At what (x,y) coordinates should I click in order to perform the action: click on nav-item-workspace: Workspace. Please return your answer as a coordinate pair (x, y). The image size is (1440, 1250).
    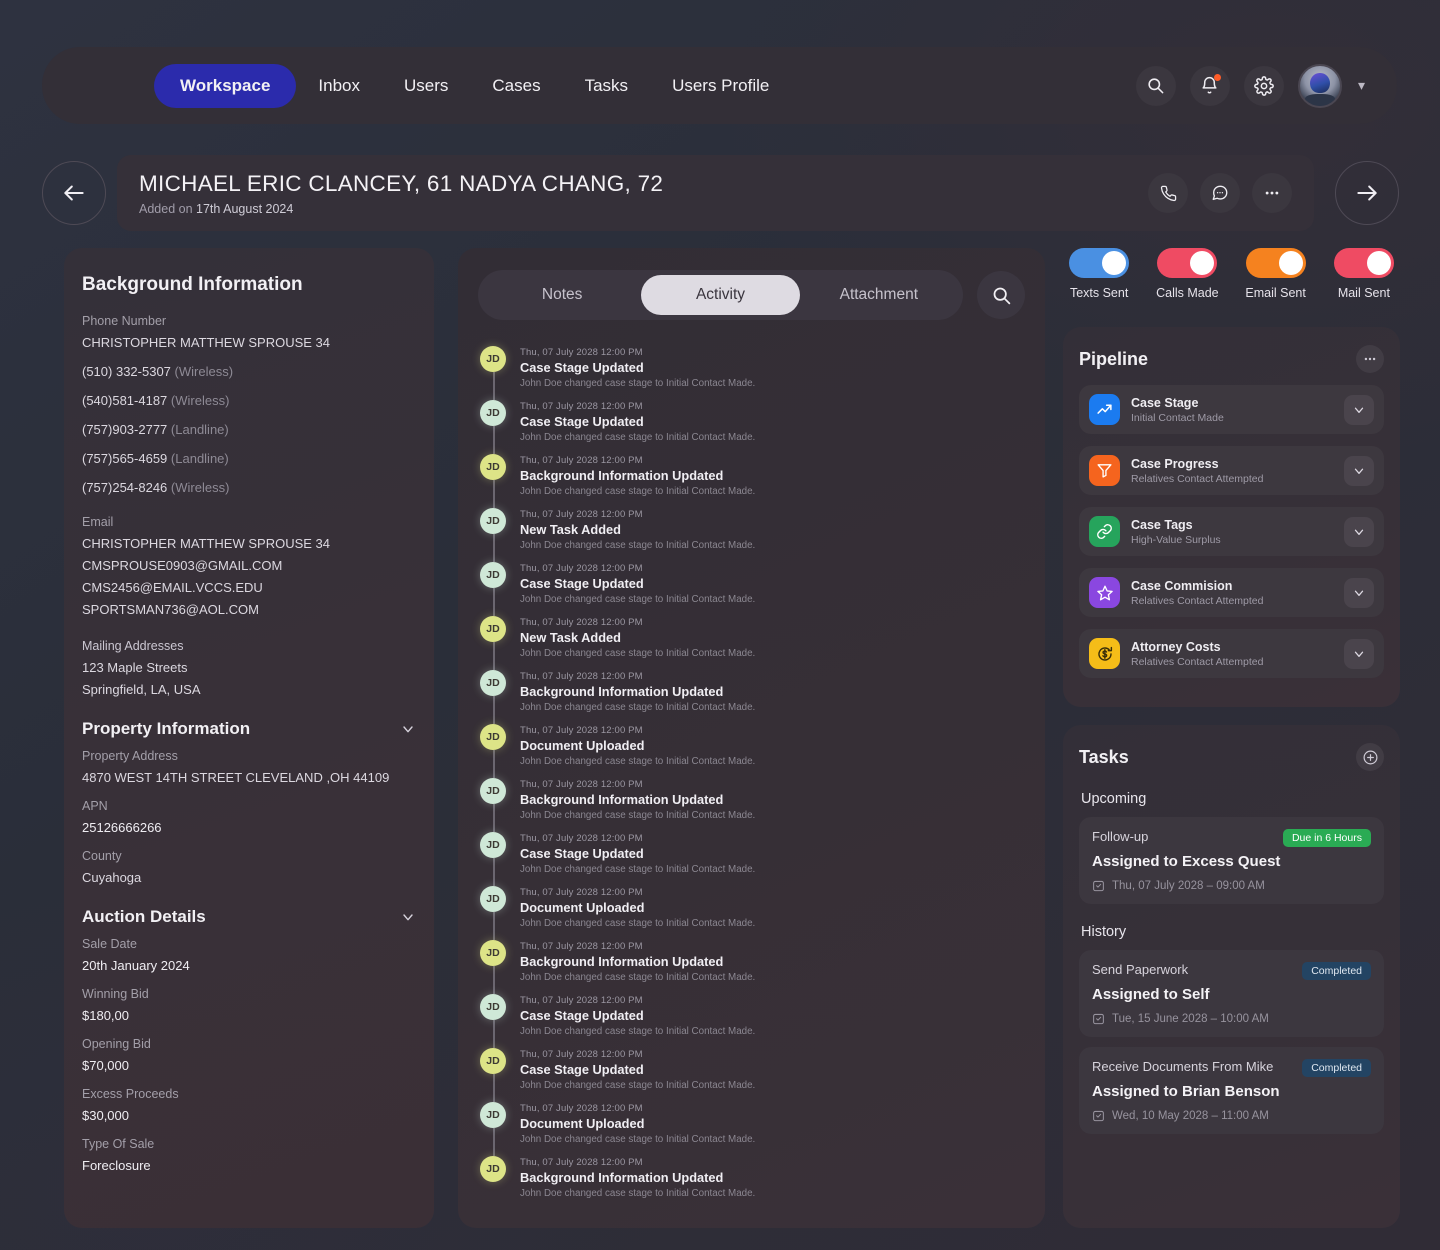
    Looking at the image, I should click on (225, 85).